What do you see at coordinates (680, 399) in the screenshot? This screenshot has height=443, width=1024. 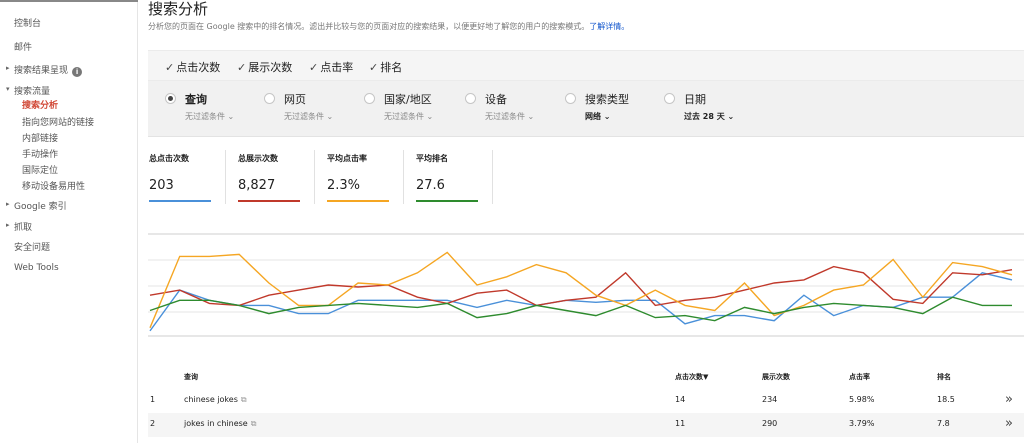 I see `row-clicks: 14` at bounding box center [680, 399].